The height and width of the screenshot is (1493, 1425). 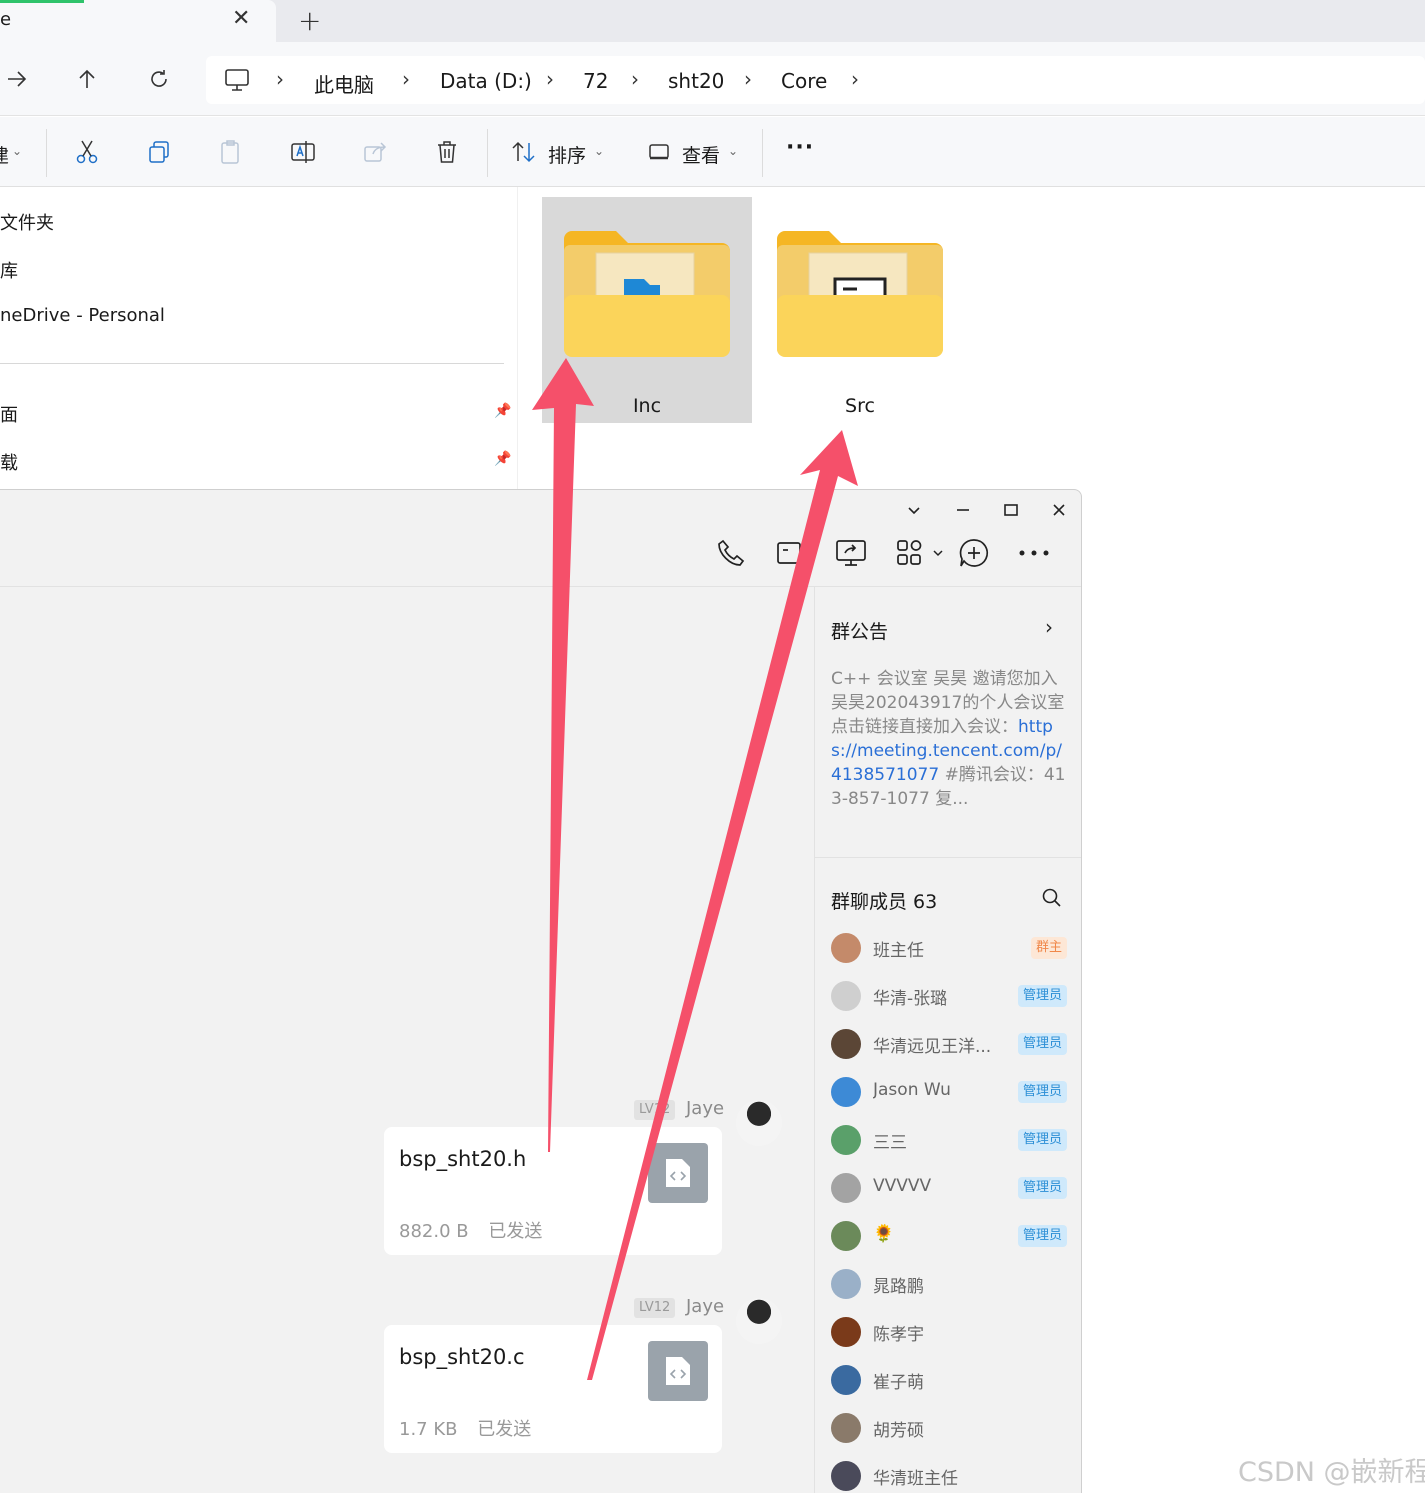 What do you see at coordinates (82, 315) in the screenshot?
I see `nav-item-onedrive: neDrive - Personal` at bounding box center [82, 315].